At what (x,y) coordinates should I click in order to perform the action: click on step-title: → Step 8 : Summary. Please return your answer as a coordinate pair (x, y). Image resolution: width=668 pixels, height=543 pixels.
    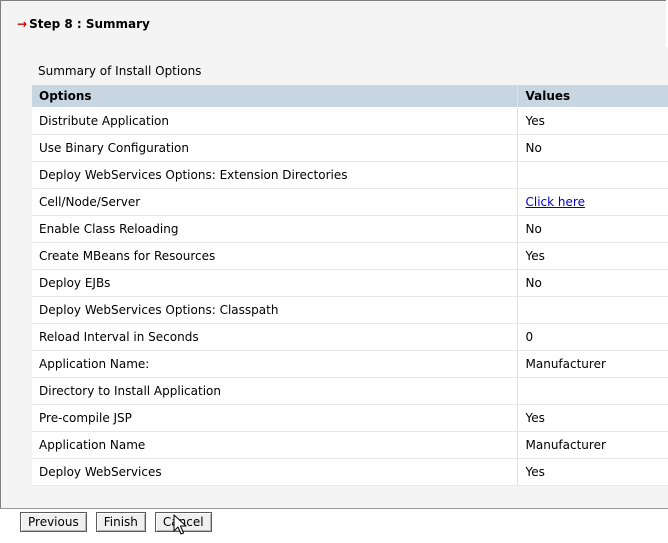
    Looking at the image, I should click on (83, 24).